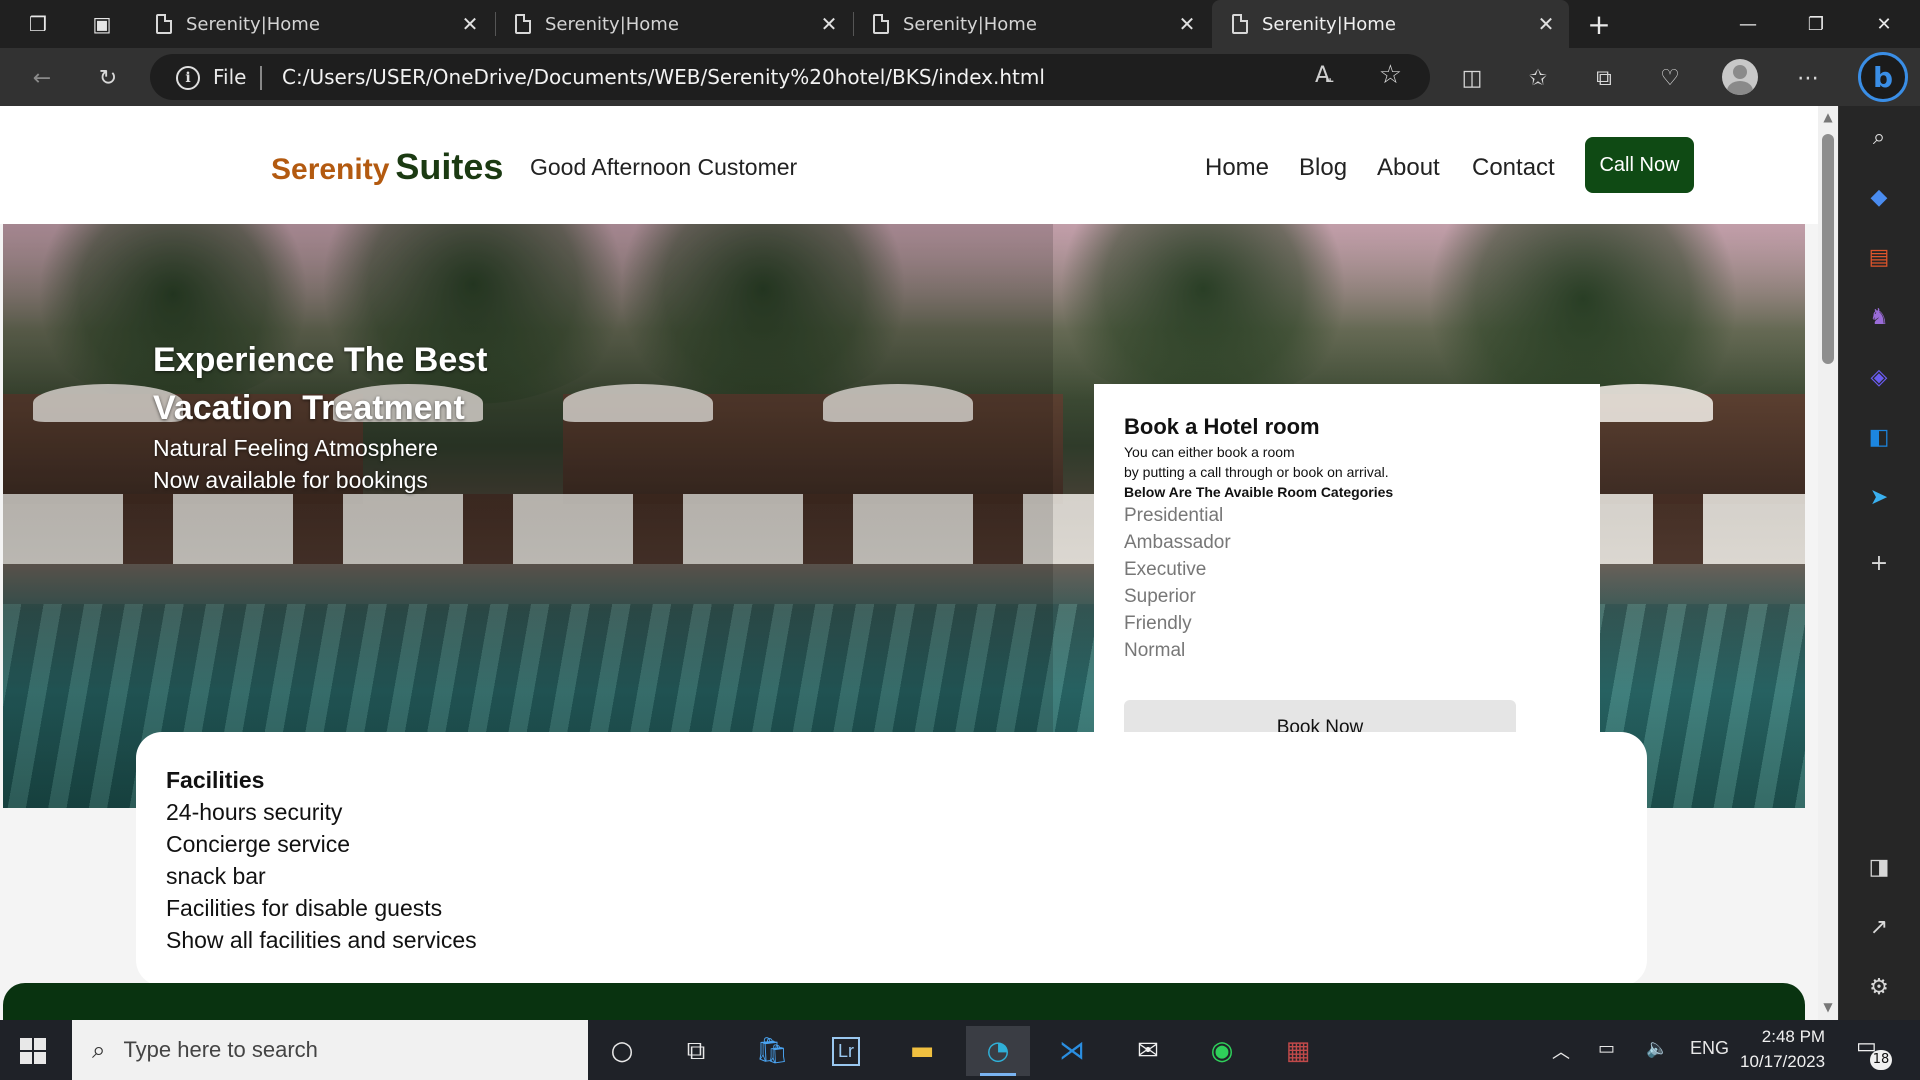 This screenshot has height=1080, width=1920. What do you see at coordinates (296, 448) in the screenshot?
I see `hero-subtitle-1: Natural Feeling Atmosphere` at bounding box center [296, 448].